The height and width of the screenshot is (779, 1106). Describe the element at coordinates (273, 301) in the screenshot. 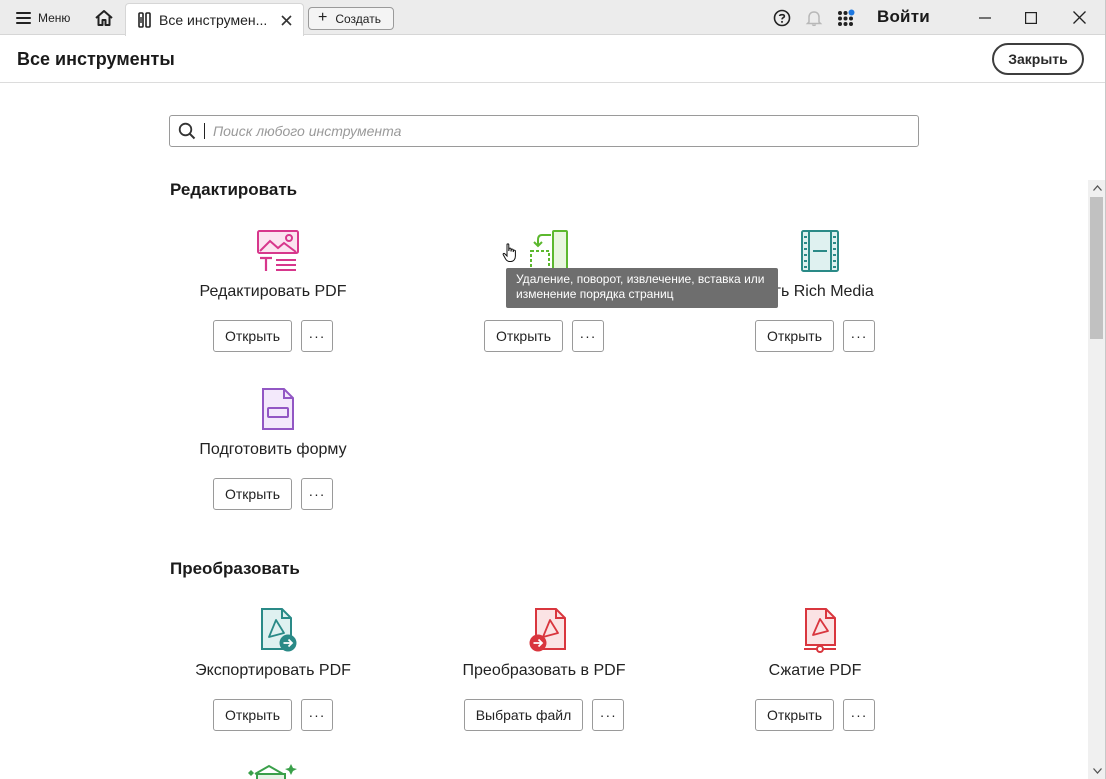

I see `tool-card-edit-pdf: Редактировать PDF Открыть ···` at that location.